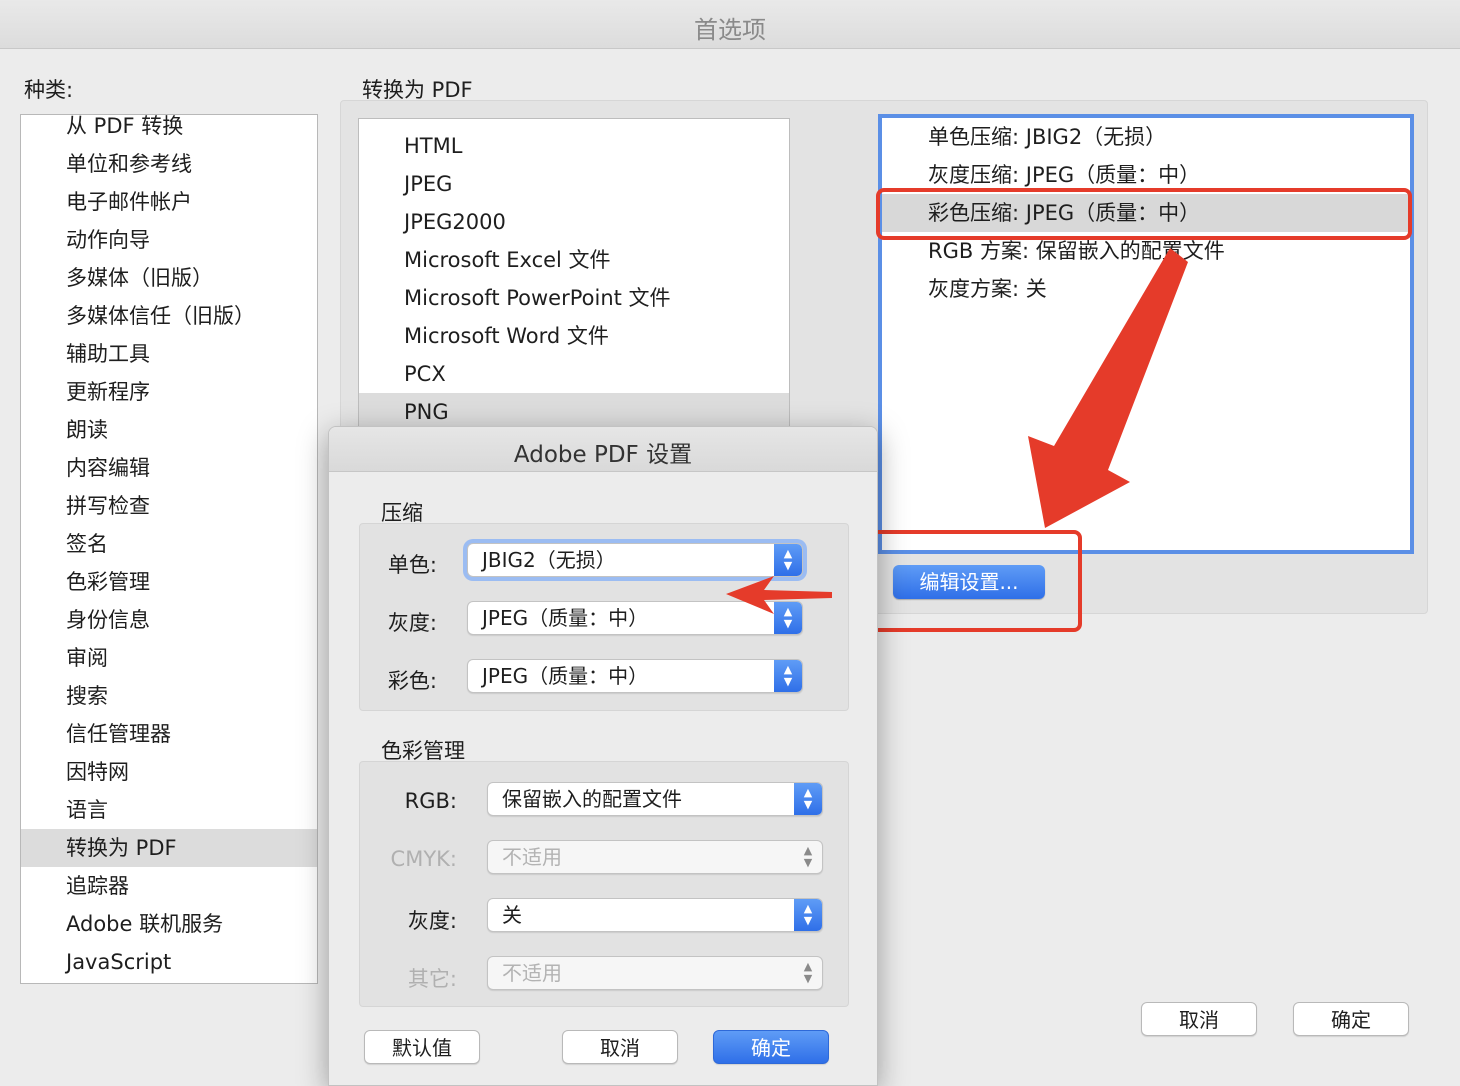 Image resolution: width=1460 pixels, height=1086 pixels. I want to click on cmyk-value: 不适用, so click(532, 857).